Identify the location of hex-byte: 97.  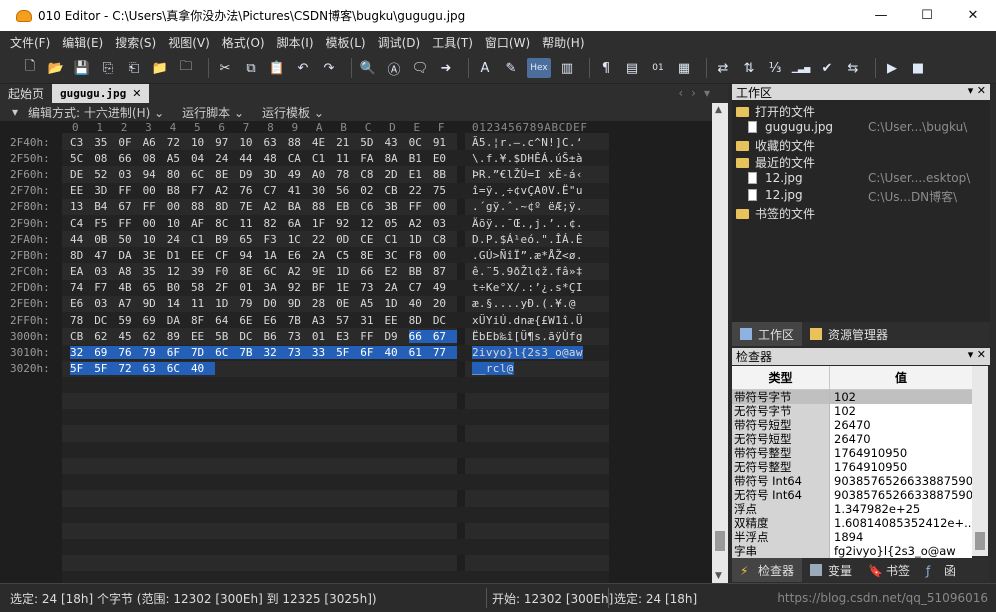
(227, 142).